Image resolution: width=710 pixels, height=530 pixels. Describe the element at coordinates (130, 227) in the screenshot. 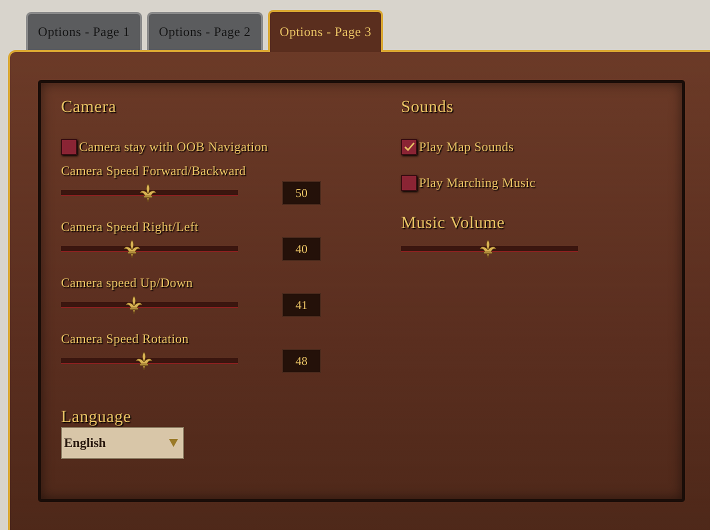

I see `slider-label: Camera Speed Right/Left` at that location.